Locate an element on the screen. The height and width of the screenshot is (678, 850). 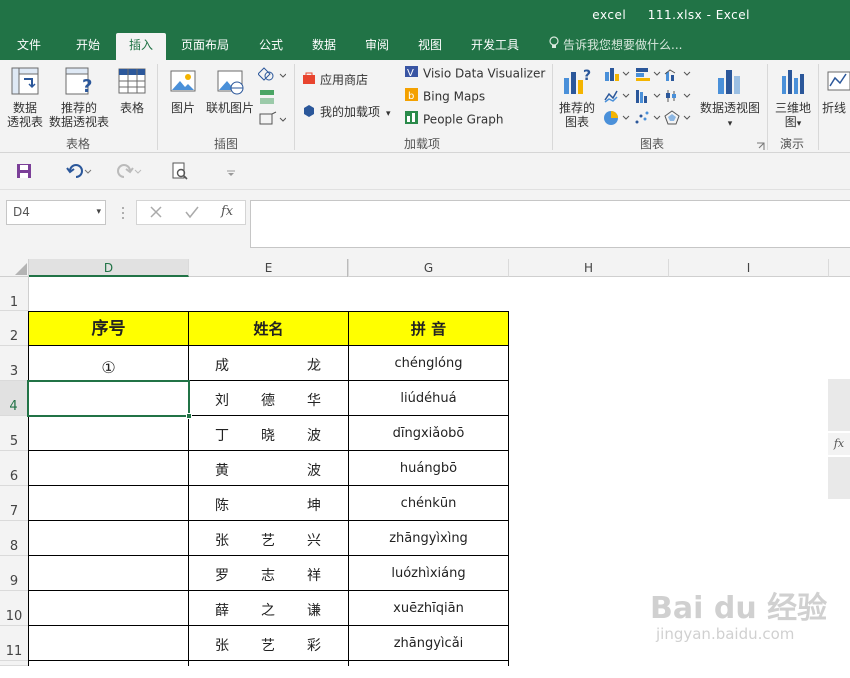
my-addins-button: 我的加载项 ▾ is located at coordinates (346, 112).